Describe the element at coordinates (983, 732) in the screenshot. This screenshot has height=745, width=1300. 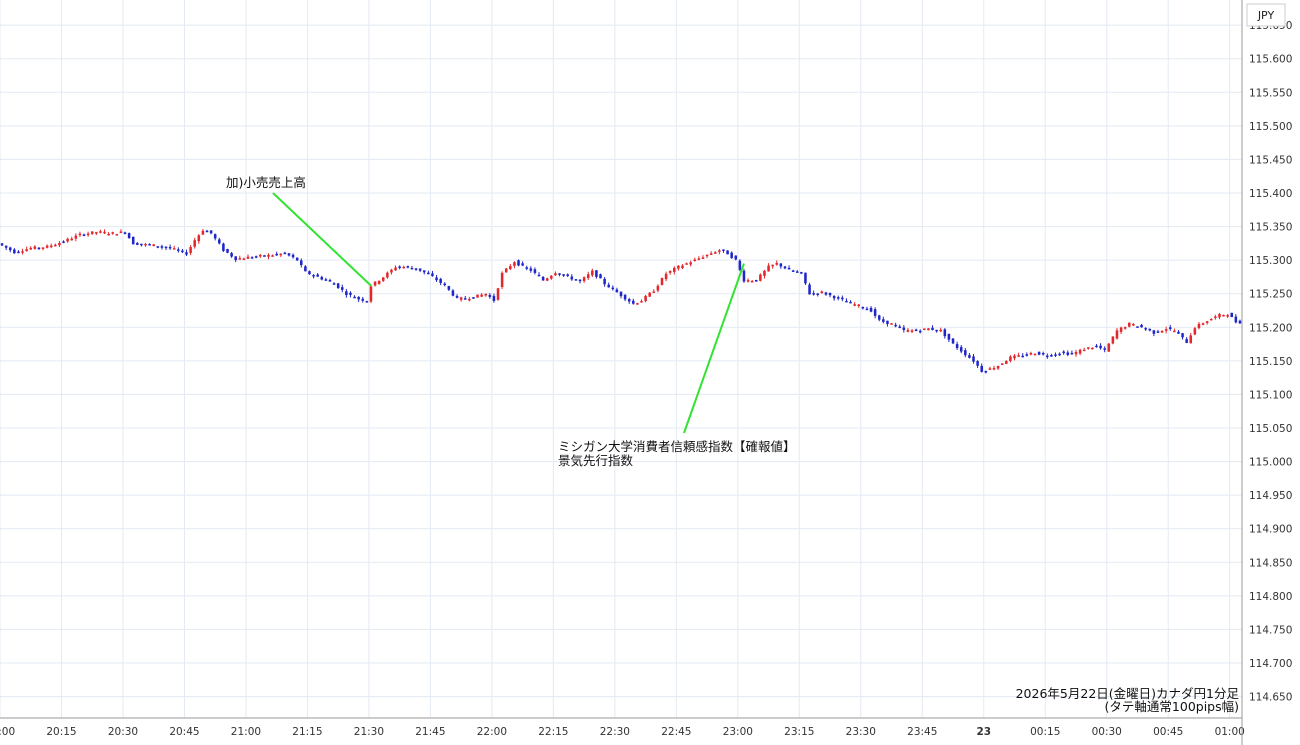
I see `x-tick-label: 23` at that location.